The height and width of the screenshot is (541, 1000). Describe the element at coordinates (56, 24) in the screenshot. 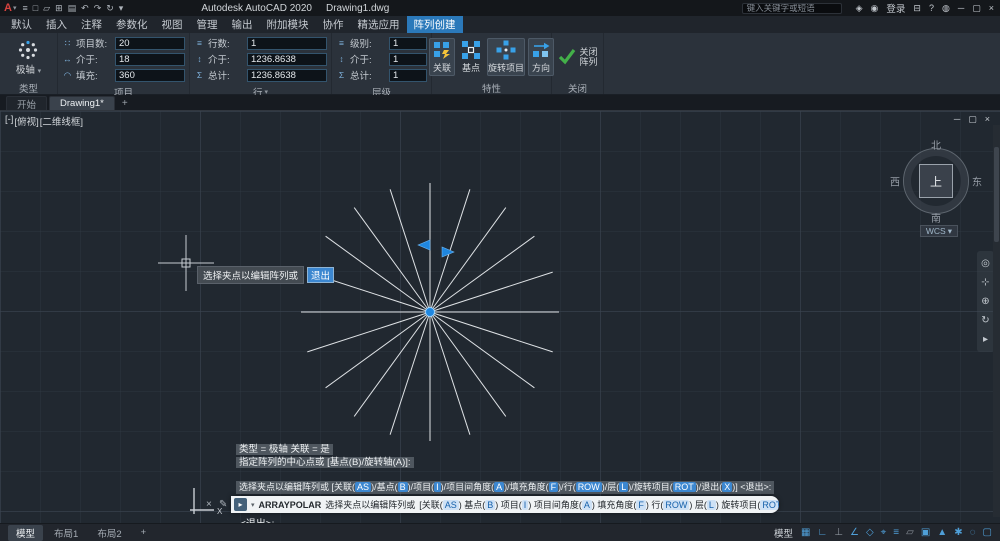

I see `ribbon-tab-插入: 插入` at that location.